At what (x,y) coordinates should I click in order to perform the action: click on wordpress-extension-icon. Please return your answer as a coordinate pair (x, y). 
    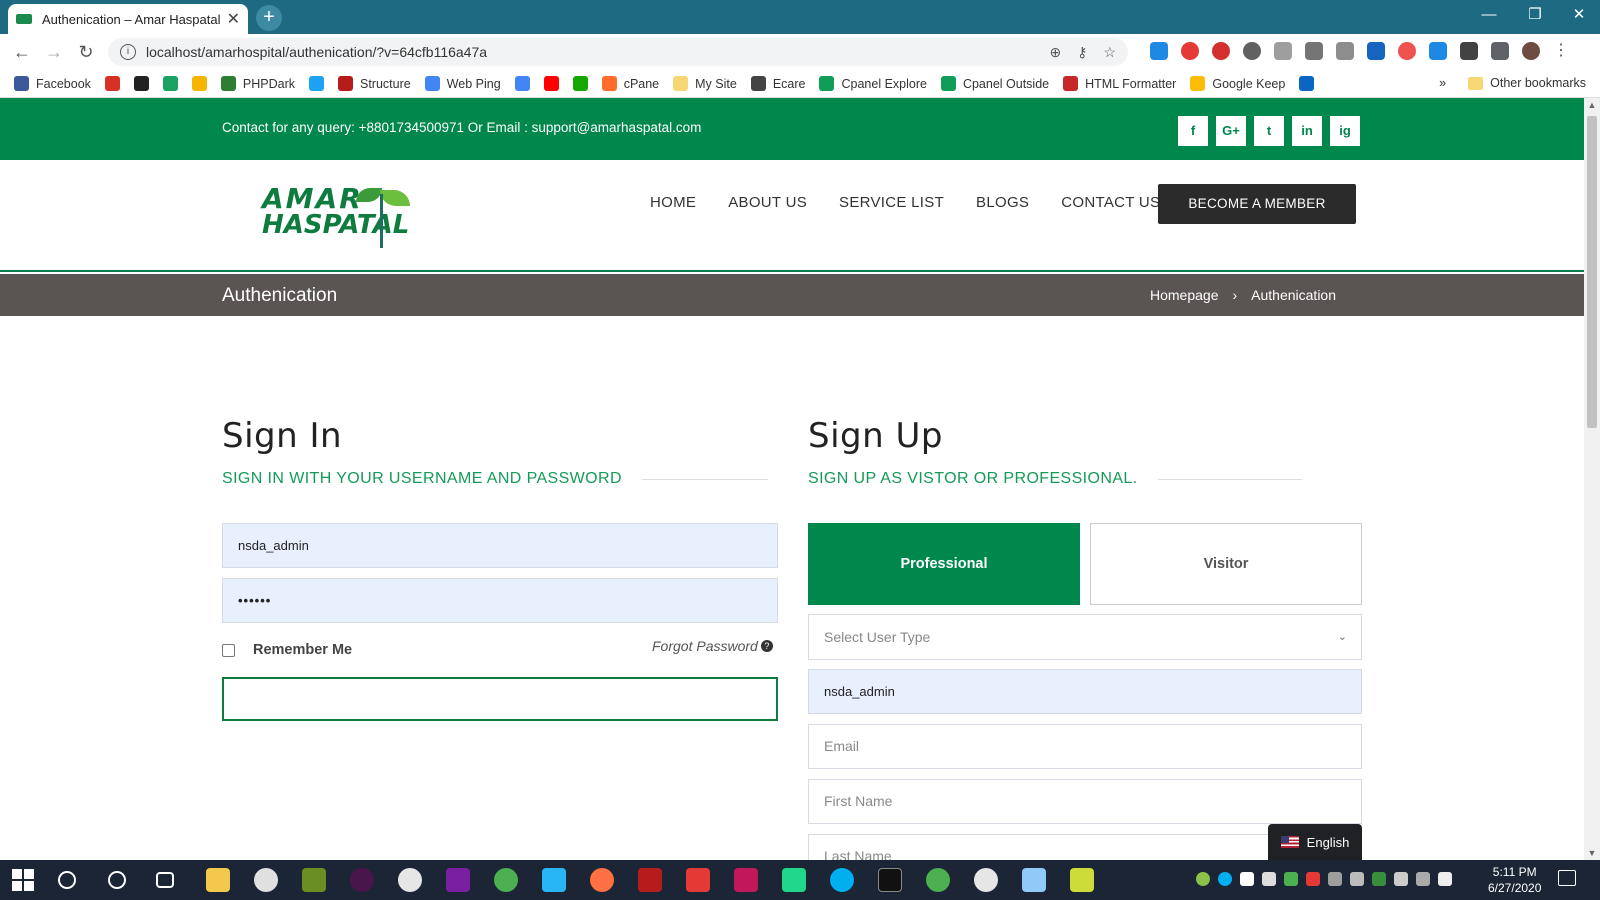
    Looking at the image, I should click on (1252, 51).